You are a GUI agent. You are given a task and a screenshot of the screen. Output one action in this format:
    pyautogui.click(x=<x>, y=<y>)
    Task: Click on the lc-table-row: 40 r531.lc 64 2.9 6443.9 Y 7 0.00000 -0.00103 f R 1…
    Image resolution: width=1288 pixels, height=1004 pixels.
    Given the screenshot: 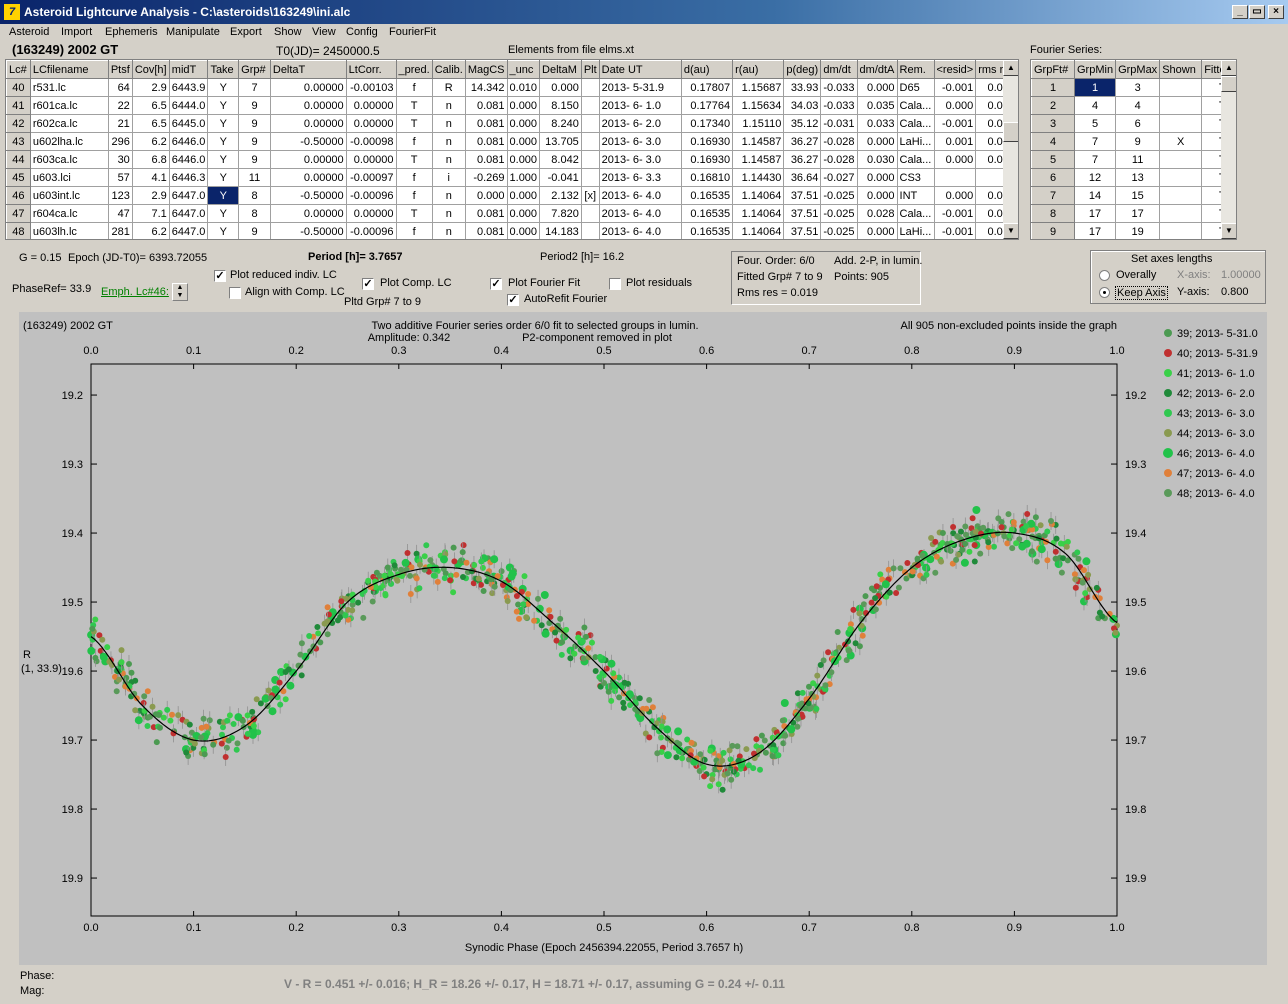 What is the action you would take?
    pyautogui.click(x=512, y=87)
    